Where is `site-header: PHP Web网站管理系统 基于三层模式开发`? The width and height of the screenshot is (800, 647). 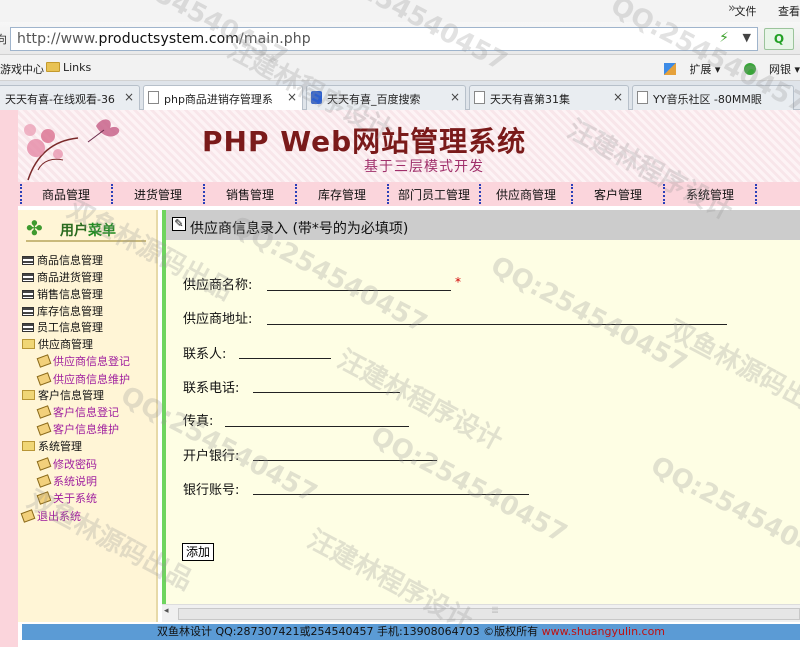
site-header: PHP Web网站管理系统 基于三层模式开发 is located at coordinates (409, 146).